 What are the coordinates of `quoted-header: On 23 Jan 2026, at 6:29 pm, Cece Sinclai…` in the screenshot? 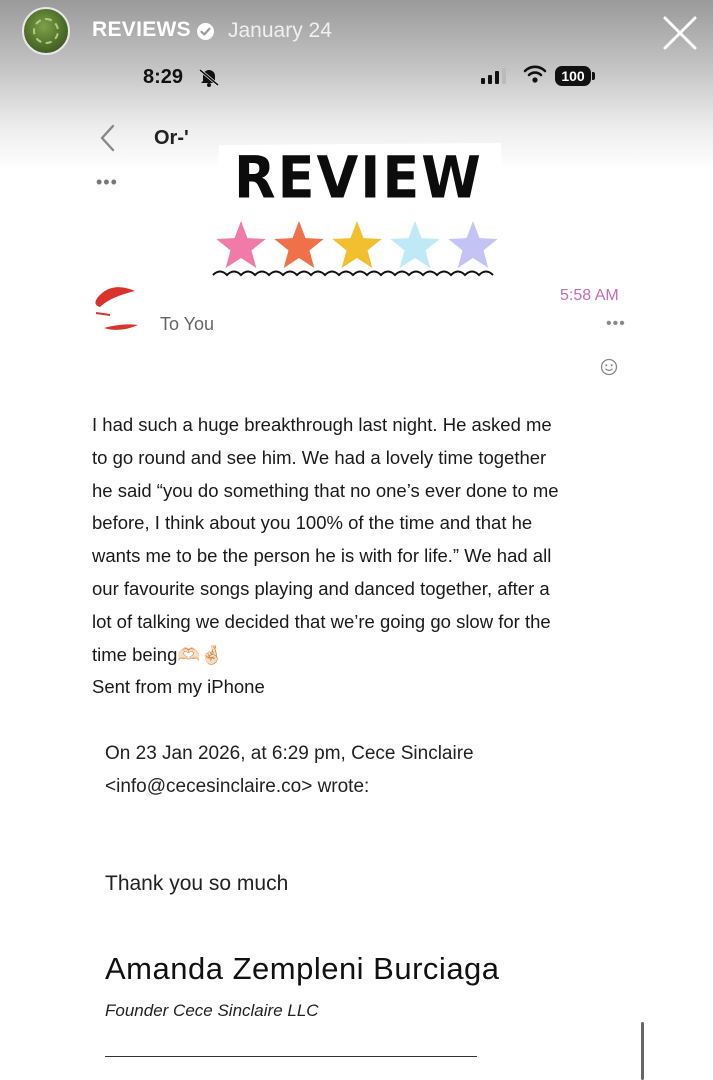 It's located at (289, 770).